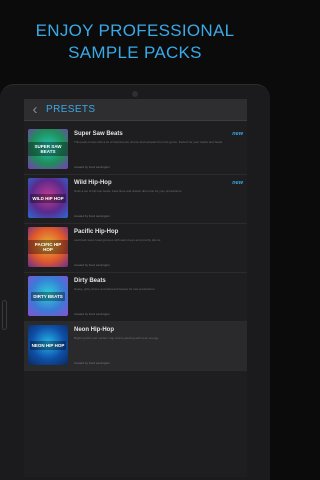 The image size is (320, 480). I want to click on page-title: PRESETS, so click(71, 109).